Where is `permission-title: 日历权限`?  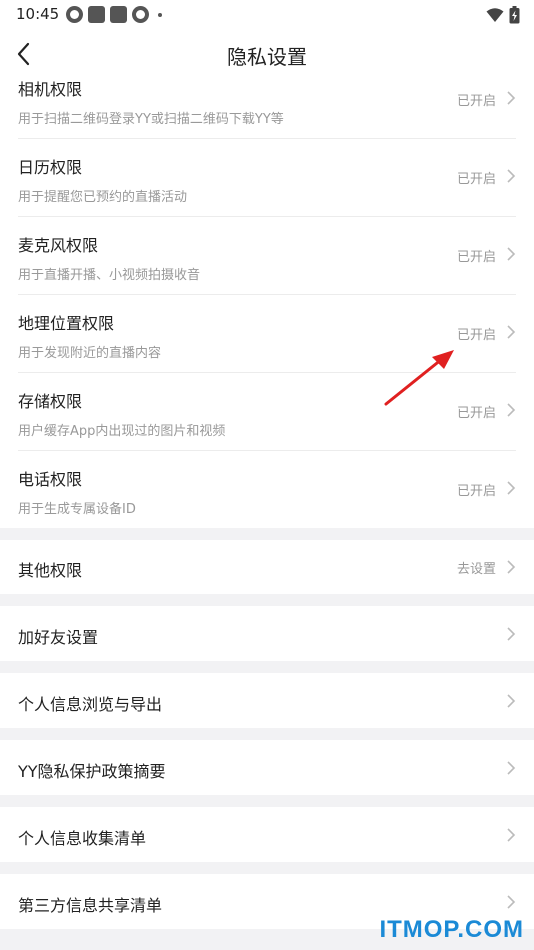 permission-title: 日历权限 is located at coordinates (50, 167).